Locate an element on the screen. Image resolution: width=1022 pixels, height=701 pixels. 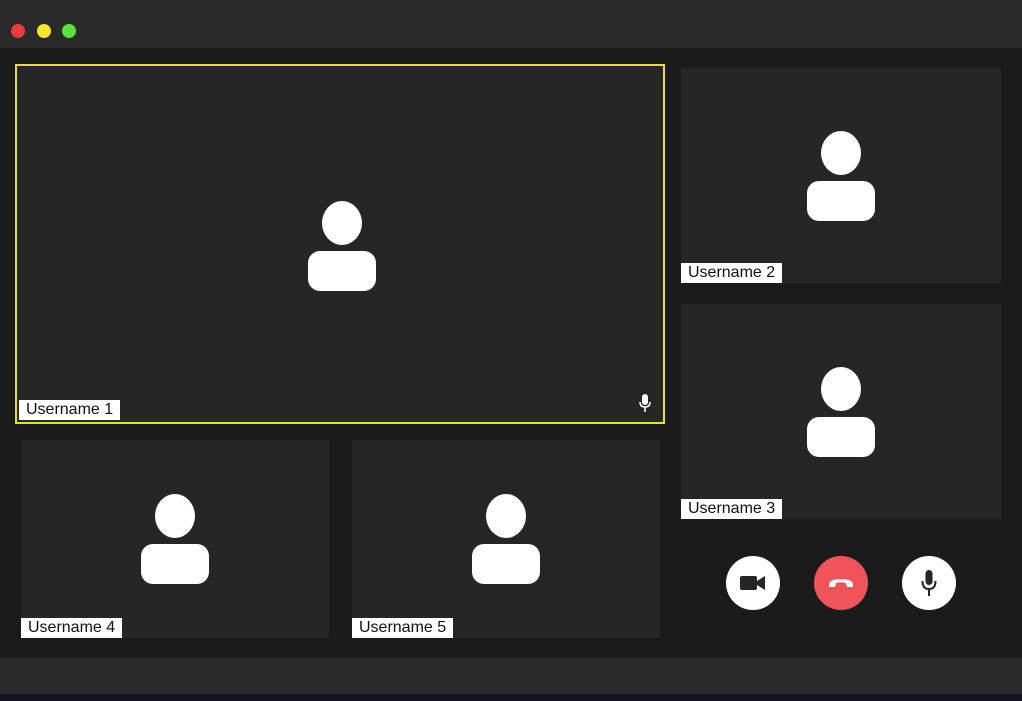
mic-icon is located at coordinates (645, 403).